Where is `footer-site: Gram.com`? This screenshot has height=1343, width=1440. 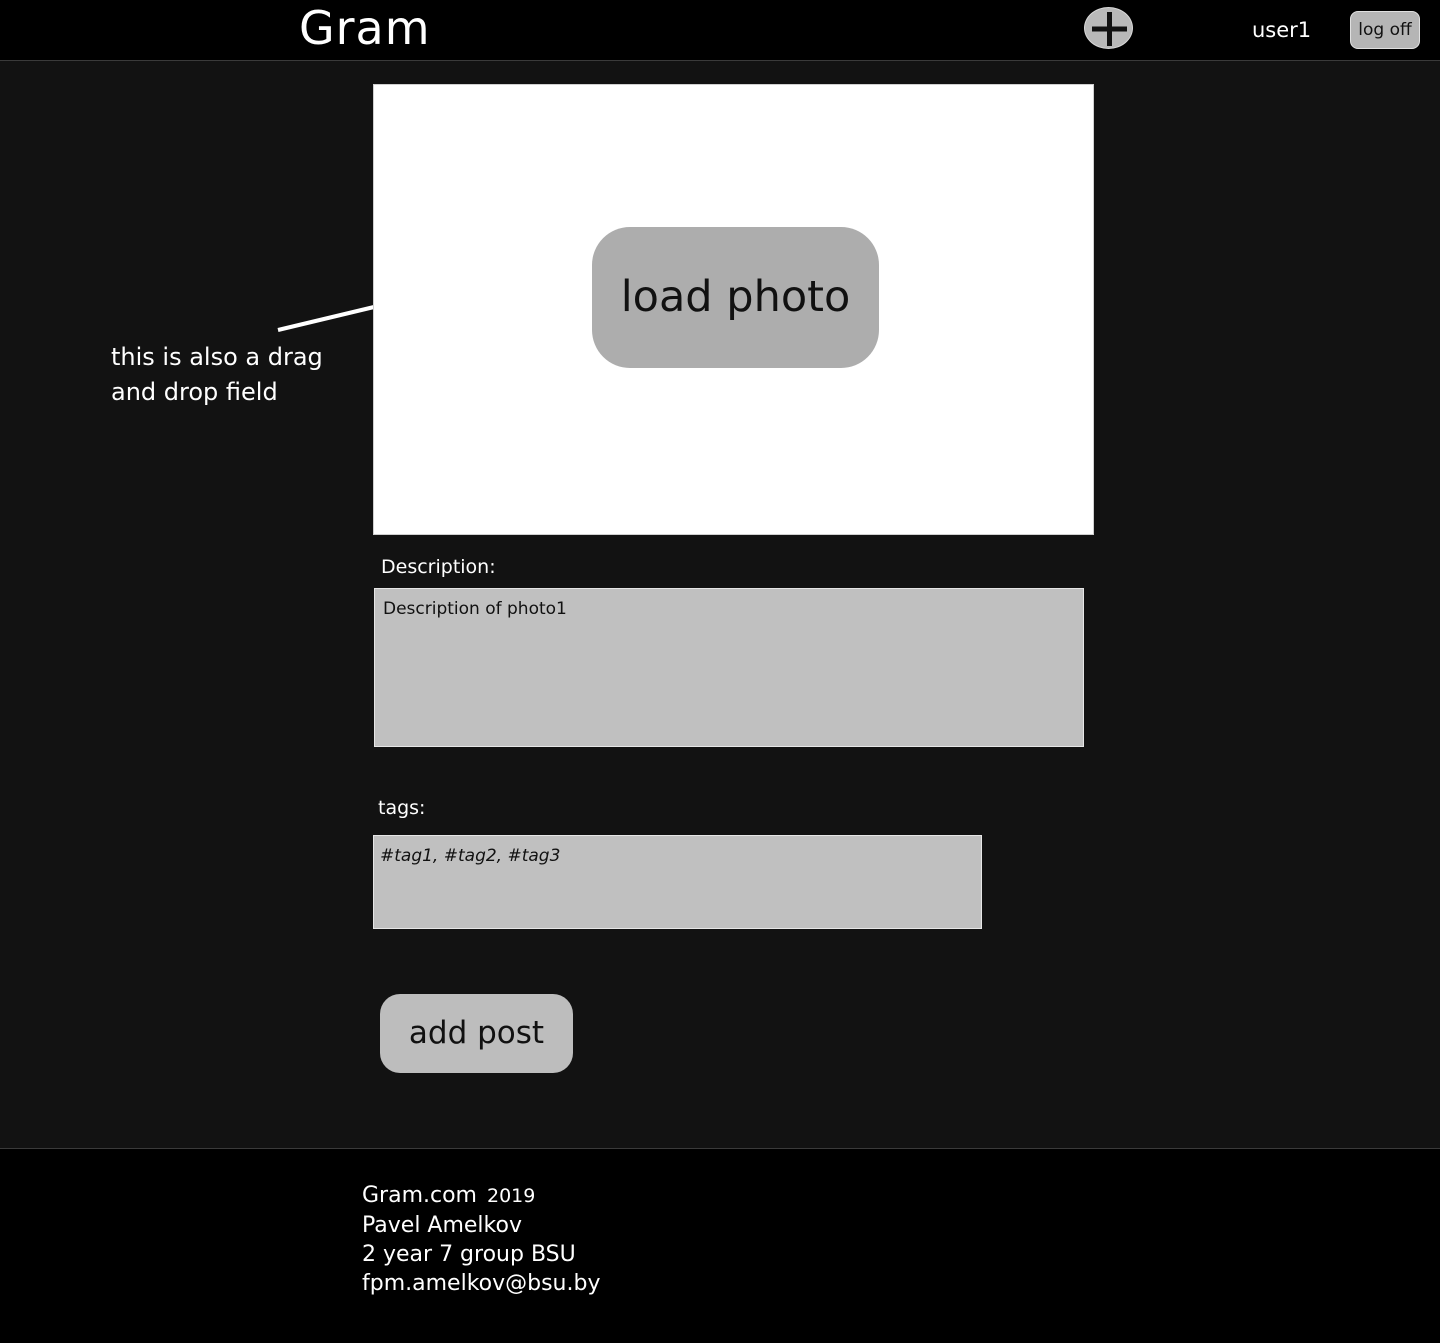
footer-site: Gram.com is located at coordinates (419, 1195).